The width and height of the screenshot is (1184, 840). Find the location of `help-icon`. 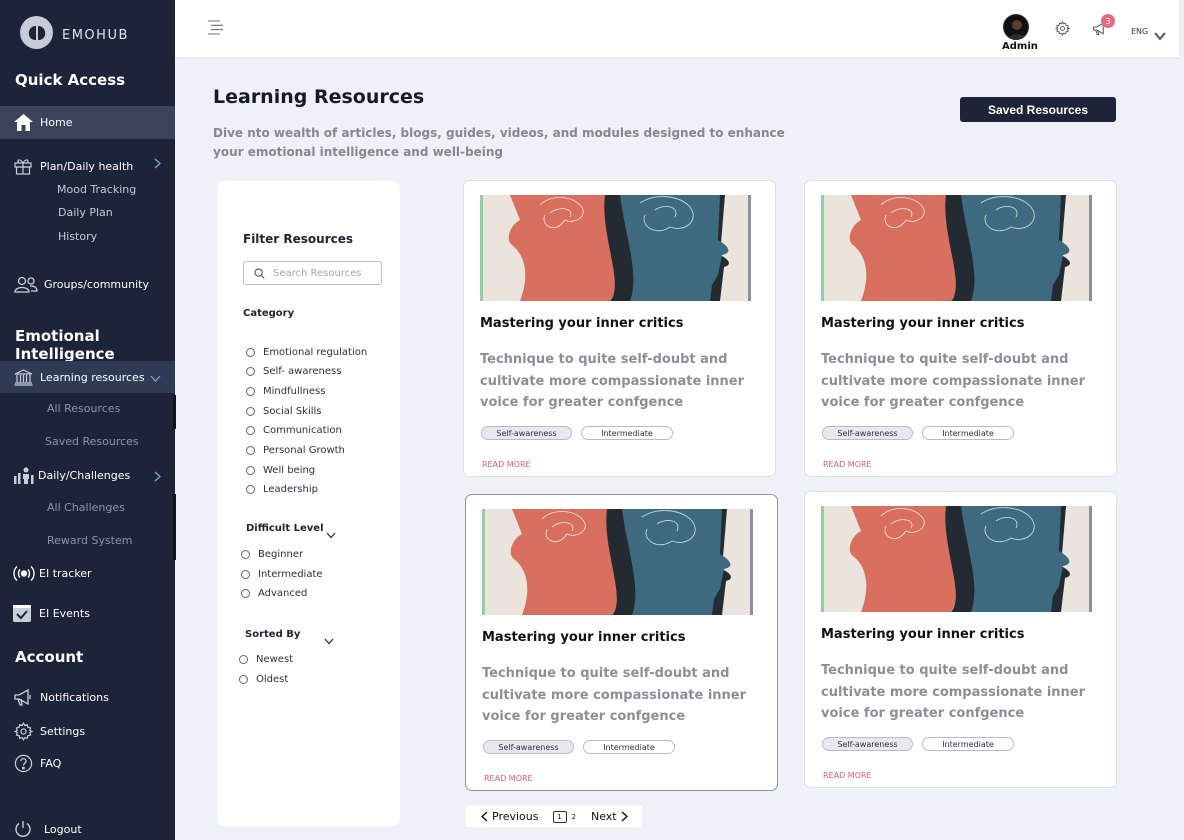

help-icon is located at coordinates (23, 763).